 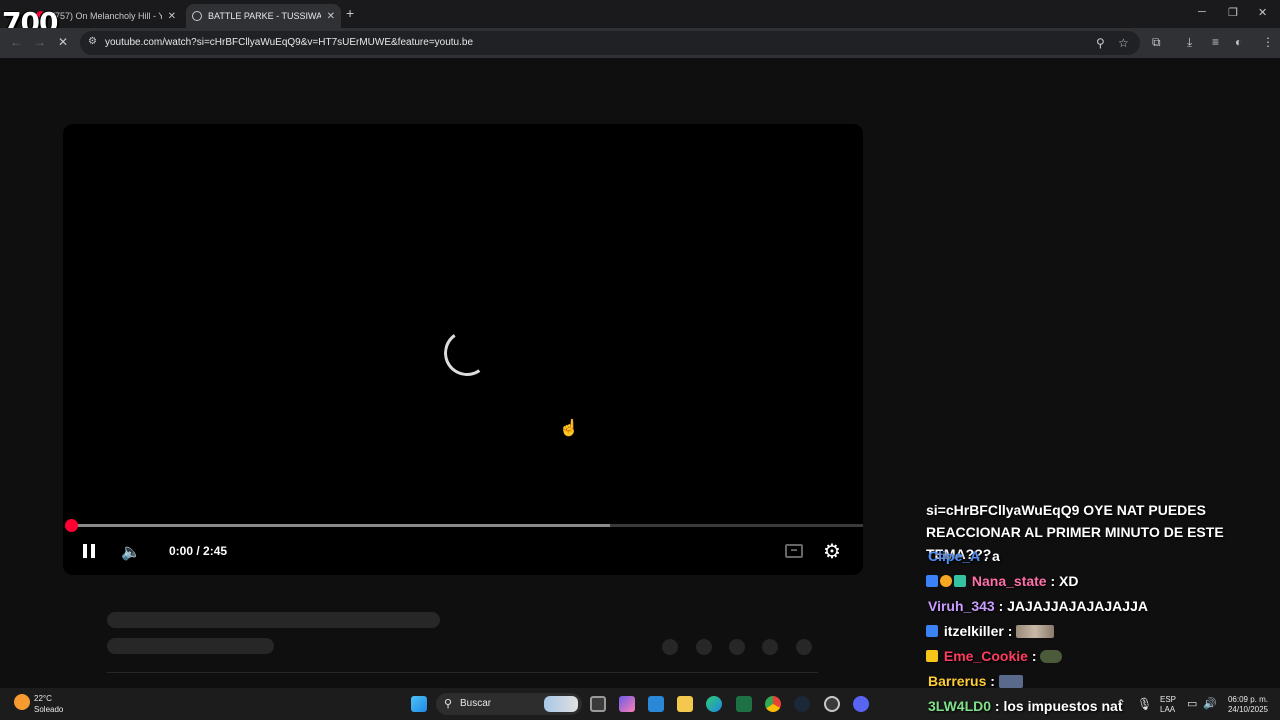 What do you see at coordinates (954, 556) in the screenshot?
I see `chat-username: Clipe_A` at bounding box center [954, 556].